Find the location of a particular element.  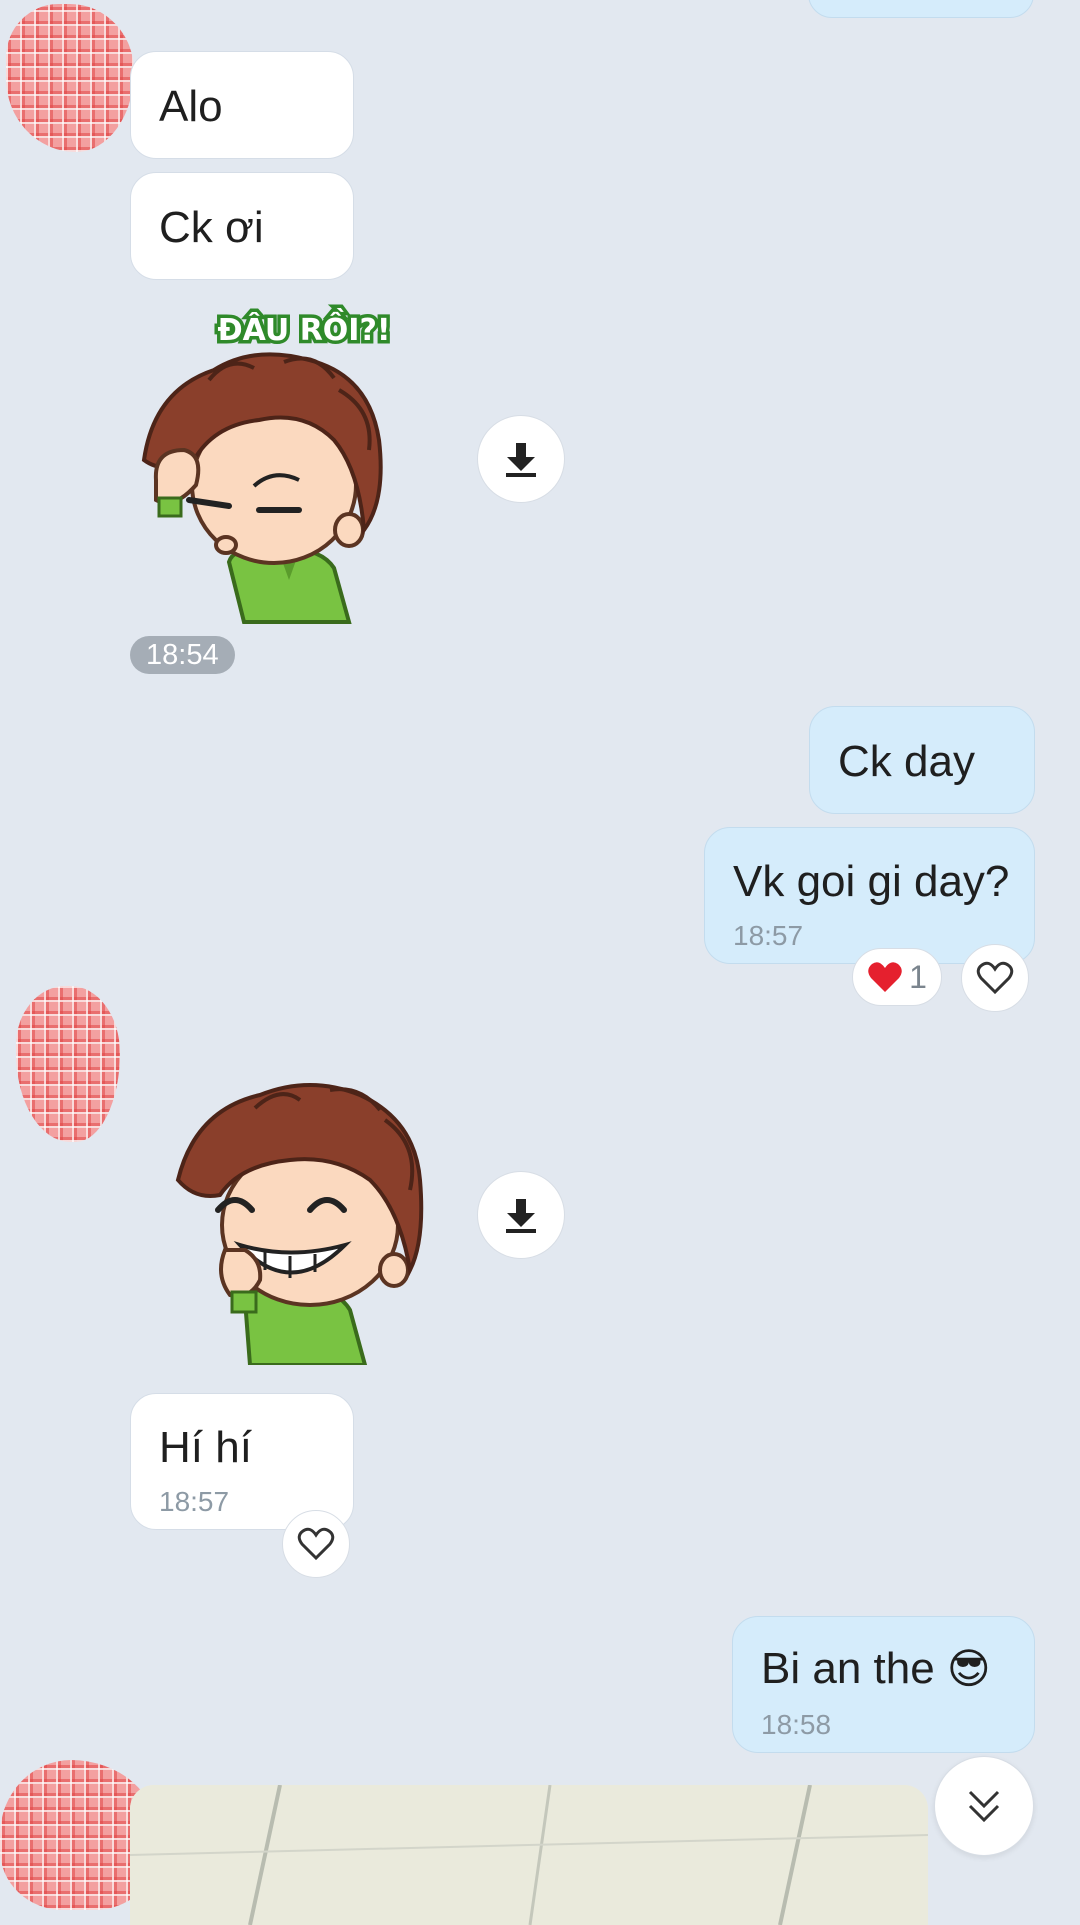

reaction-summary: 1 is located at coordinates (897, 977).